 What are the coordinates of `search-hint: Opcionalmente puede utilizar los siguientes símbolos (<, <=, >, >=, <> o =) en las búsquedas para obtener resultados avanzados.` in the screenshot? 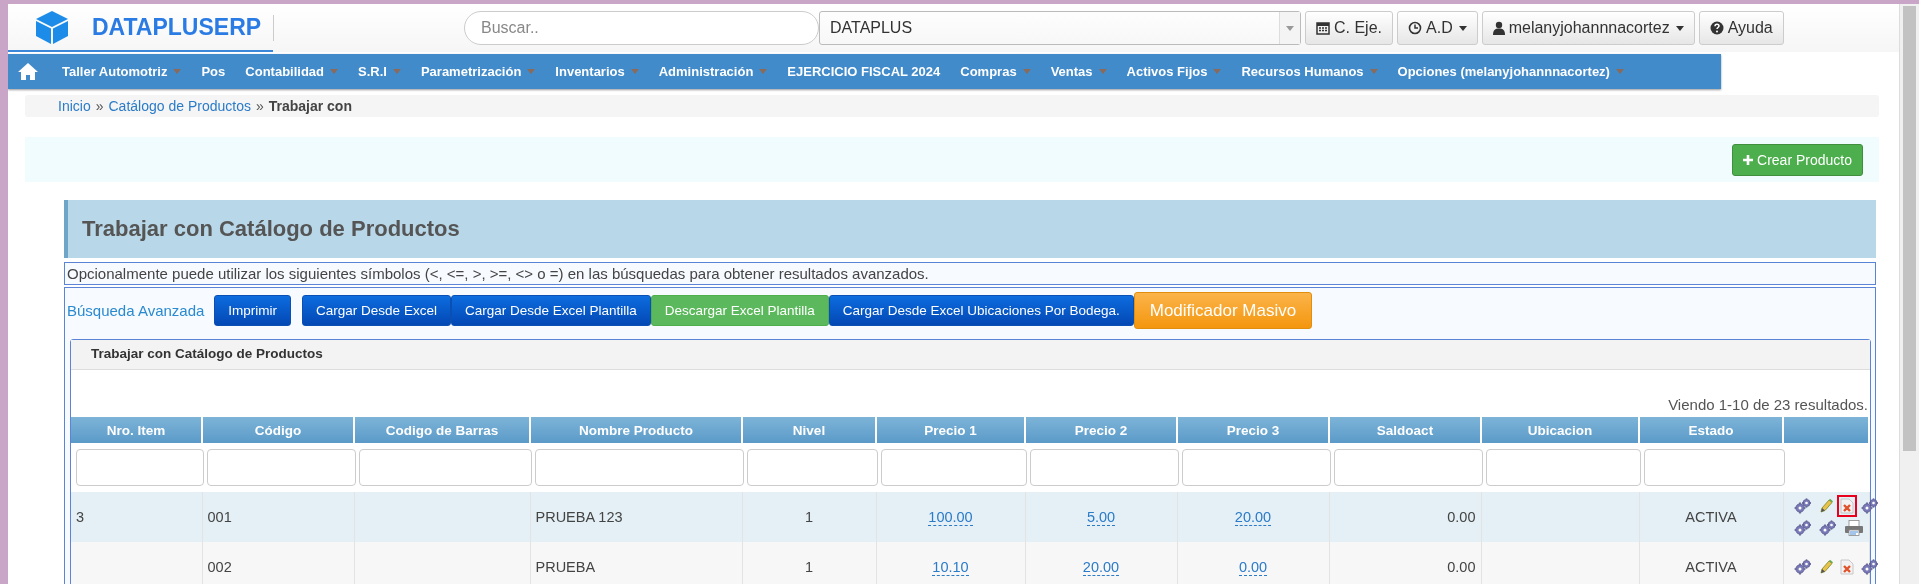 It's located at (970, 273).